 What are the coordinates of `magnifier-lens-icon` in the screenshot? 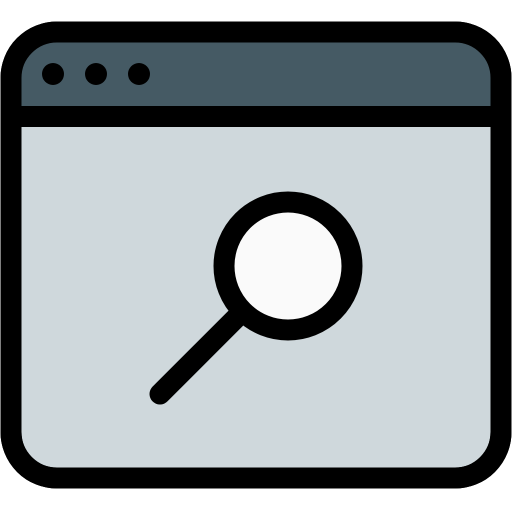 It's located at (288, 266).